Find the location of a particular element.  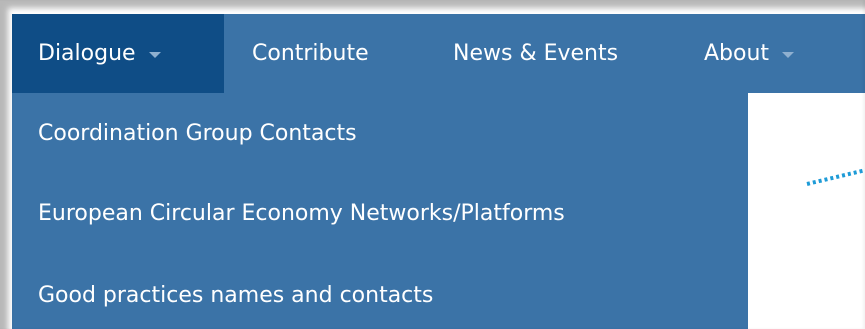

dotted-annotation-line is located at coordinates (835, 177).